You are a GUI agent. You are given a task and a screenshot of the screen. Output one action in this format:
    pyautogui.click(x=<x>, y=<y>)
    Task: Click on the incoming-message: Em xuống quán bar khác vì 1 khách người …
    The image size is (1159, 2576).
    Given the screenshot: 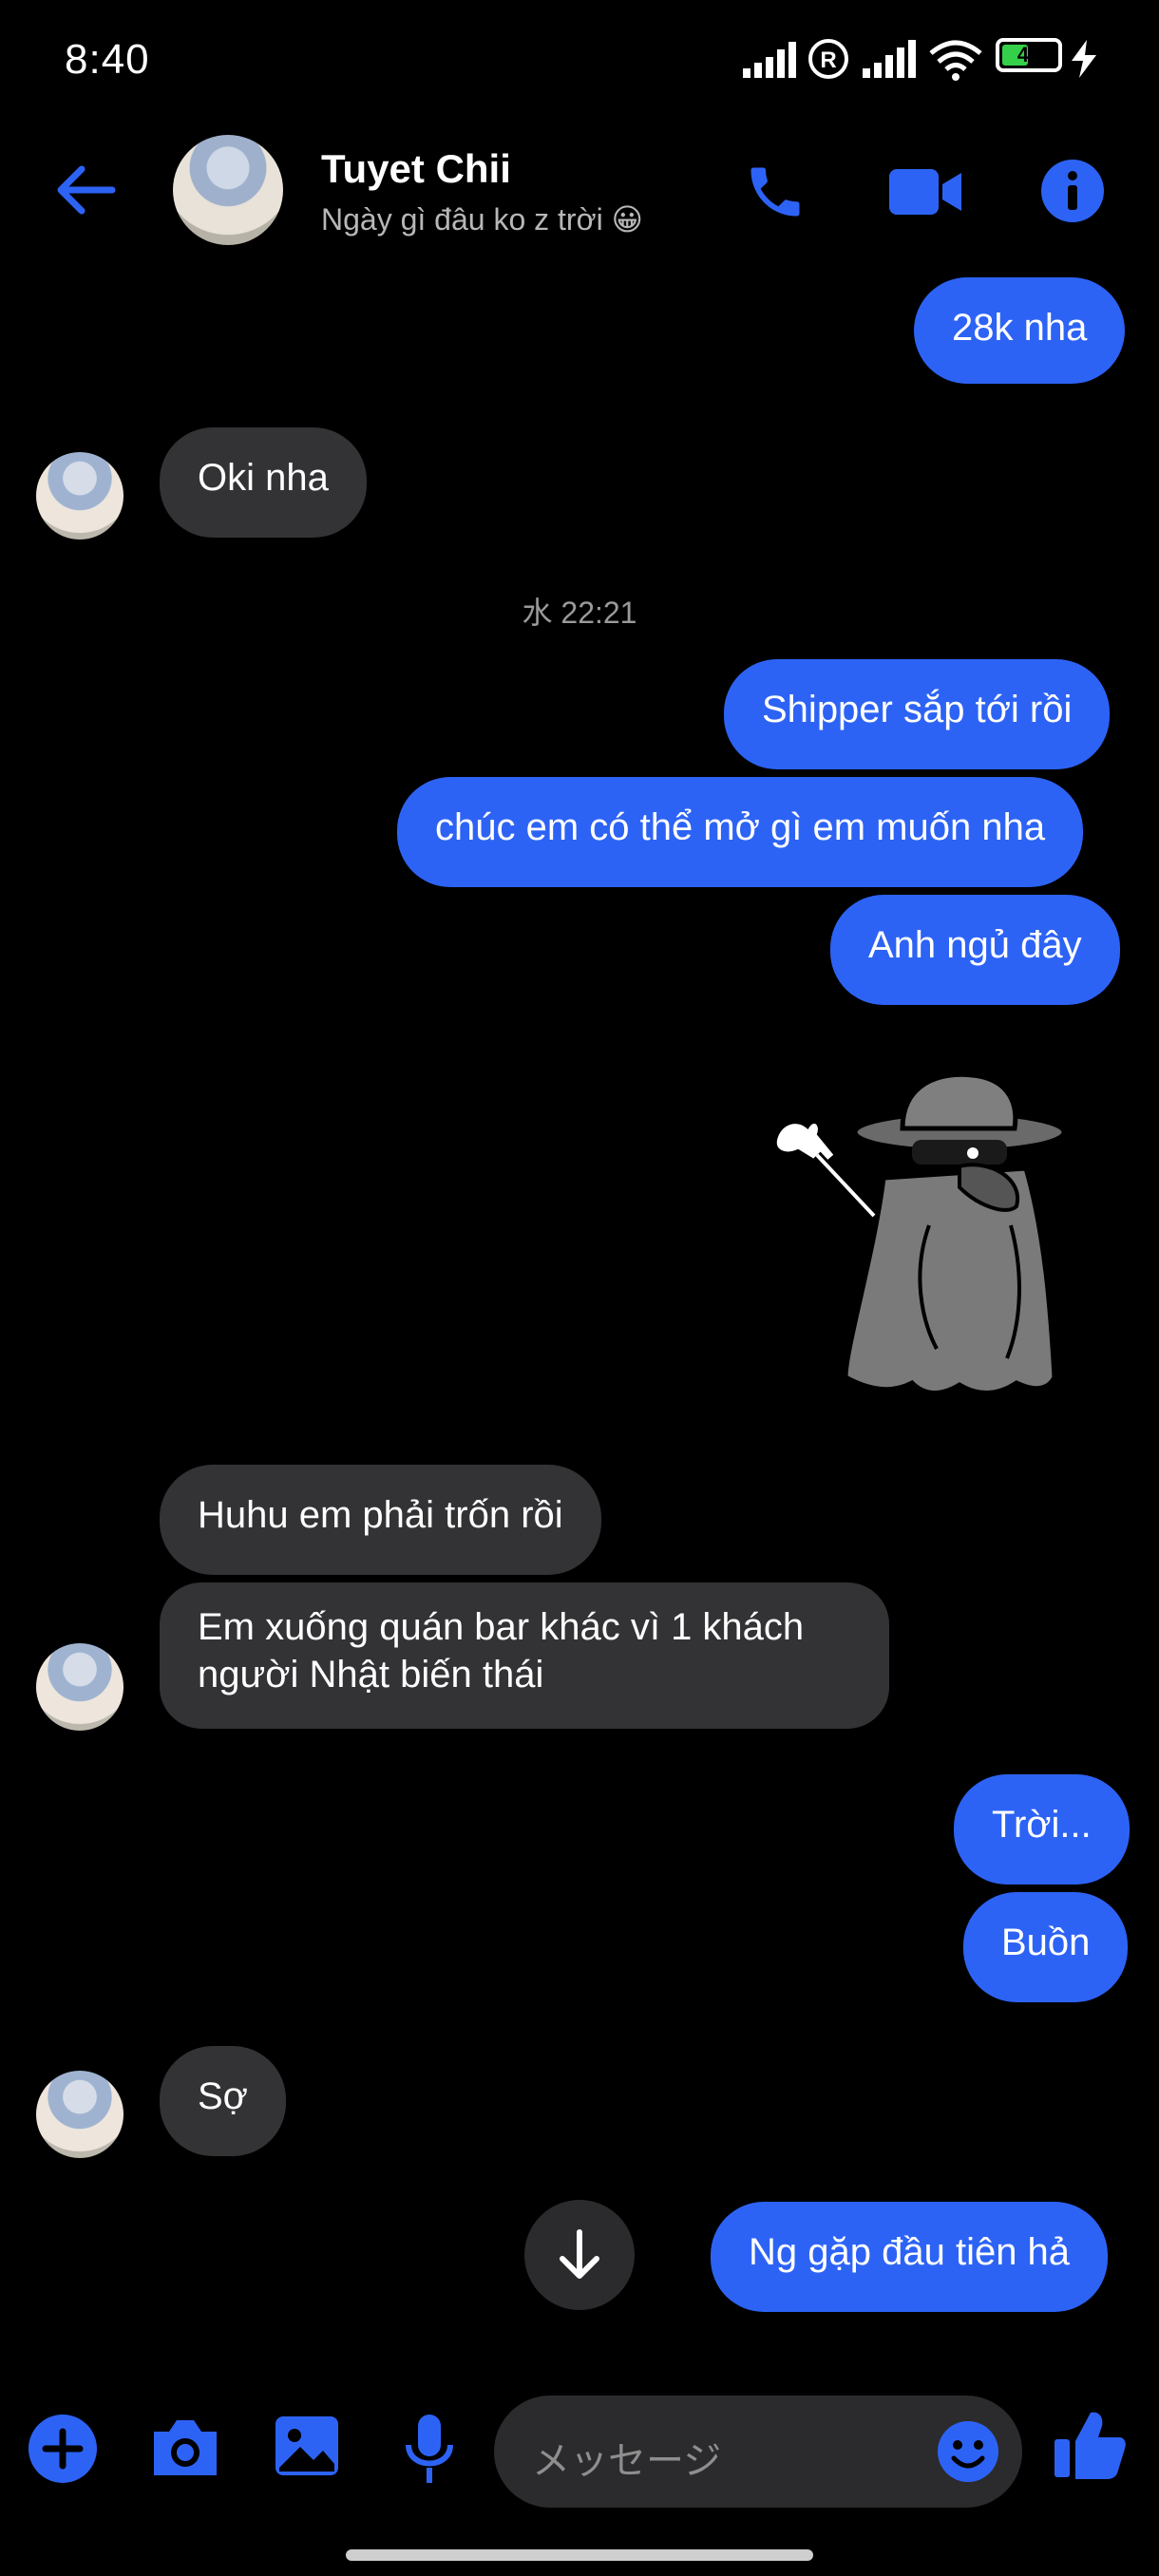 What is the action you would take?
    pyautogui.click(x=524, y=1655)
    